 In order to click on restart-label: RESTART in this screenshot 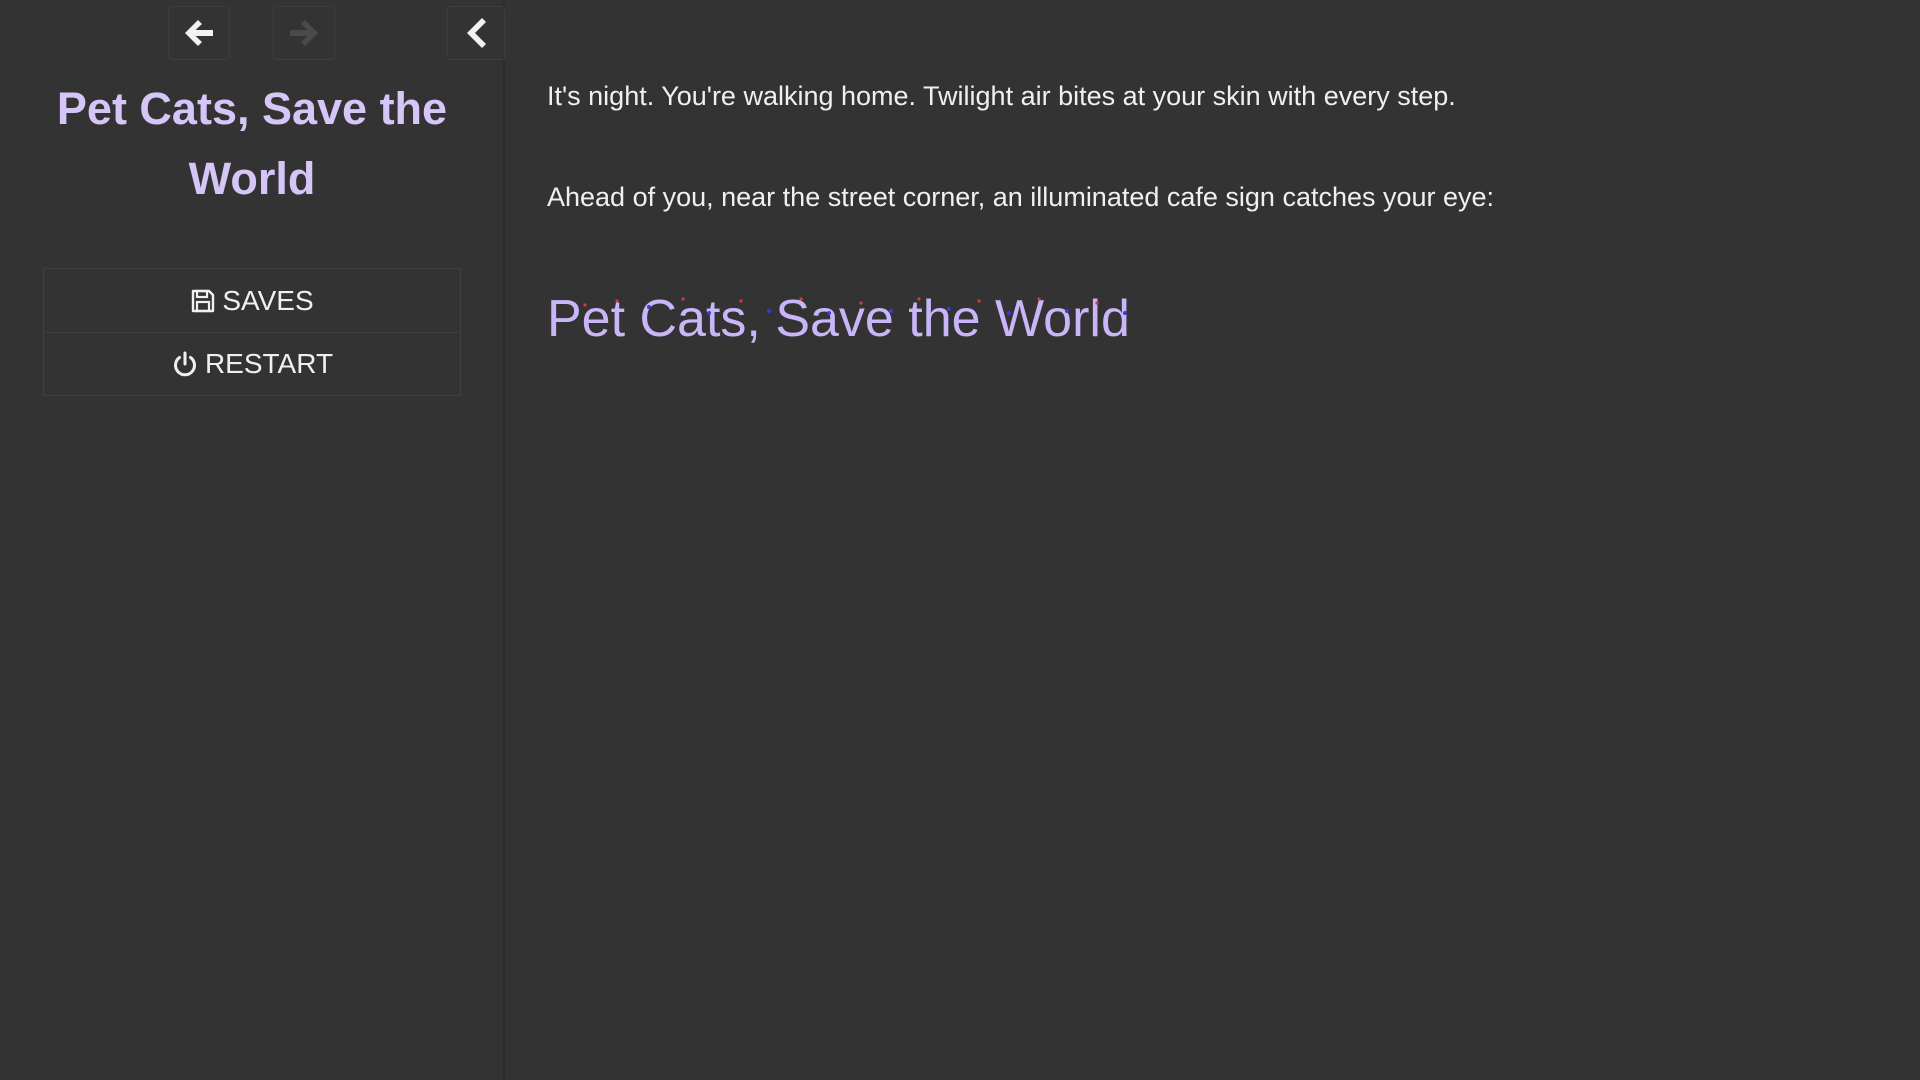, I will do `click(269, 363)`.